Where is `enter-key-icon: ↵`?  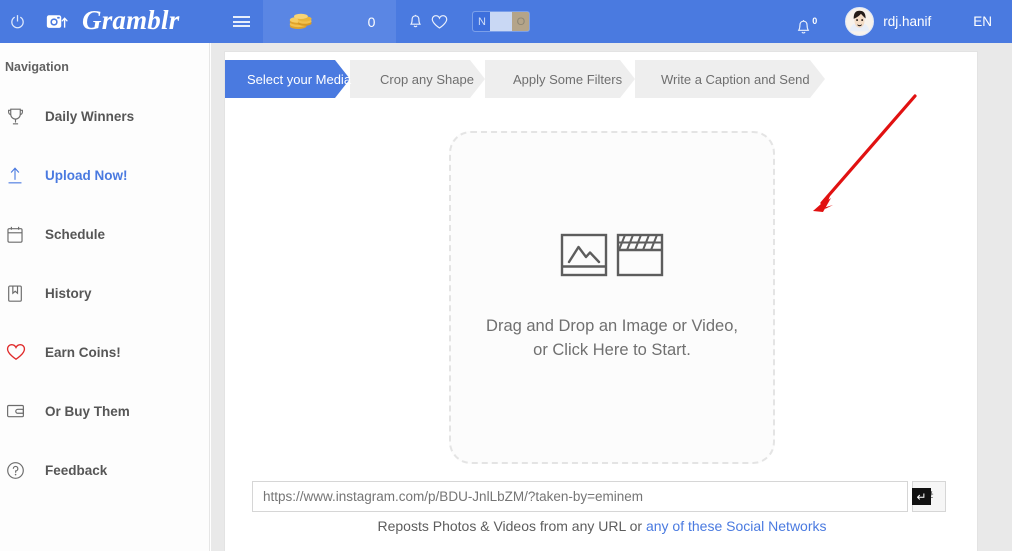 enter-key-icon: ↵ is located at coordinates (921, 496).